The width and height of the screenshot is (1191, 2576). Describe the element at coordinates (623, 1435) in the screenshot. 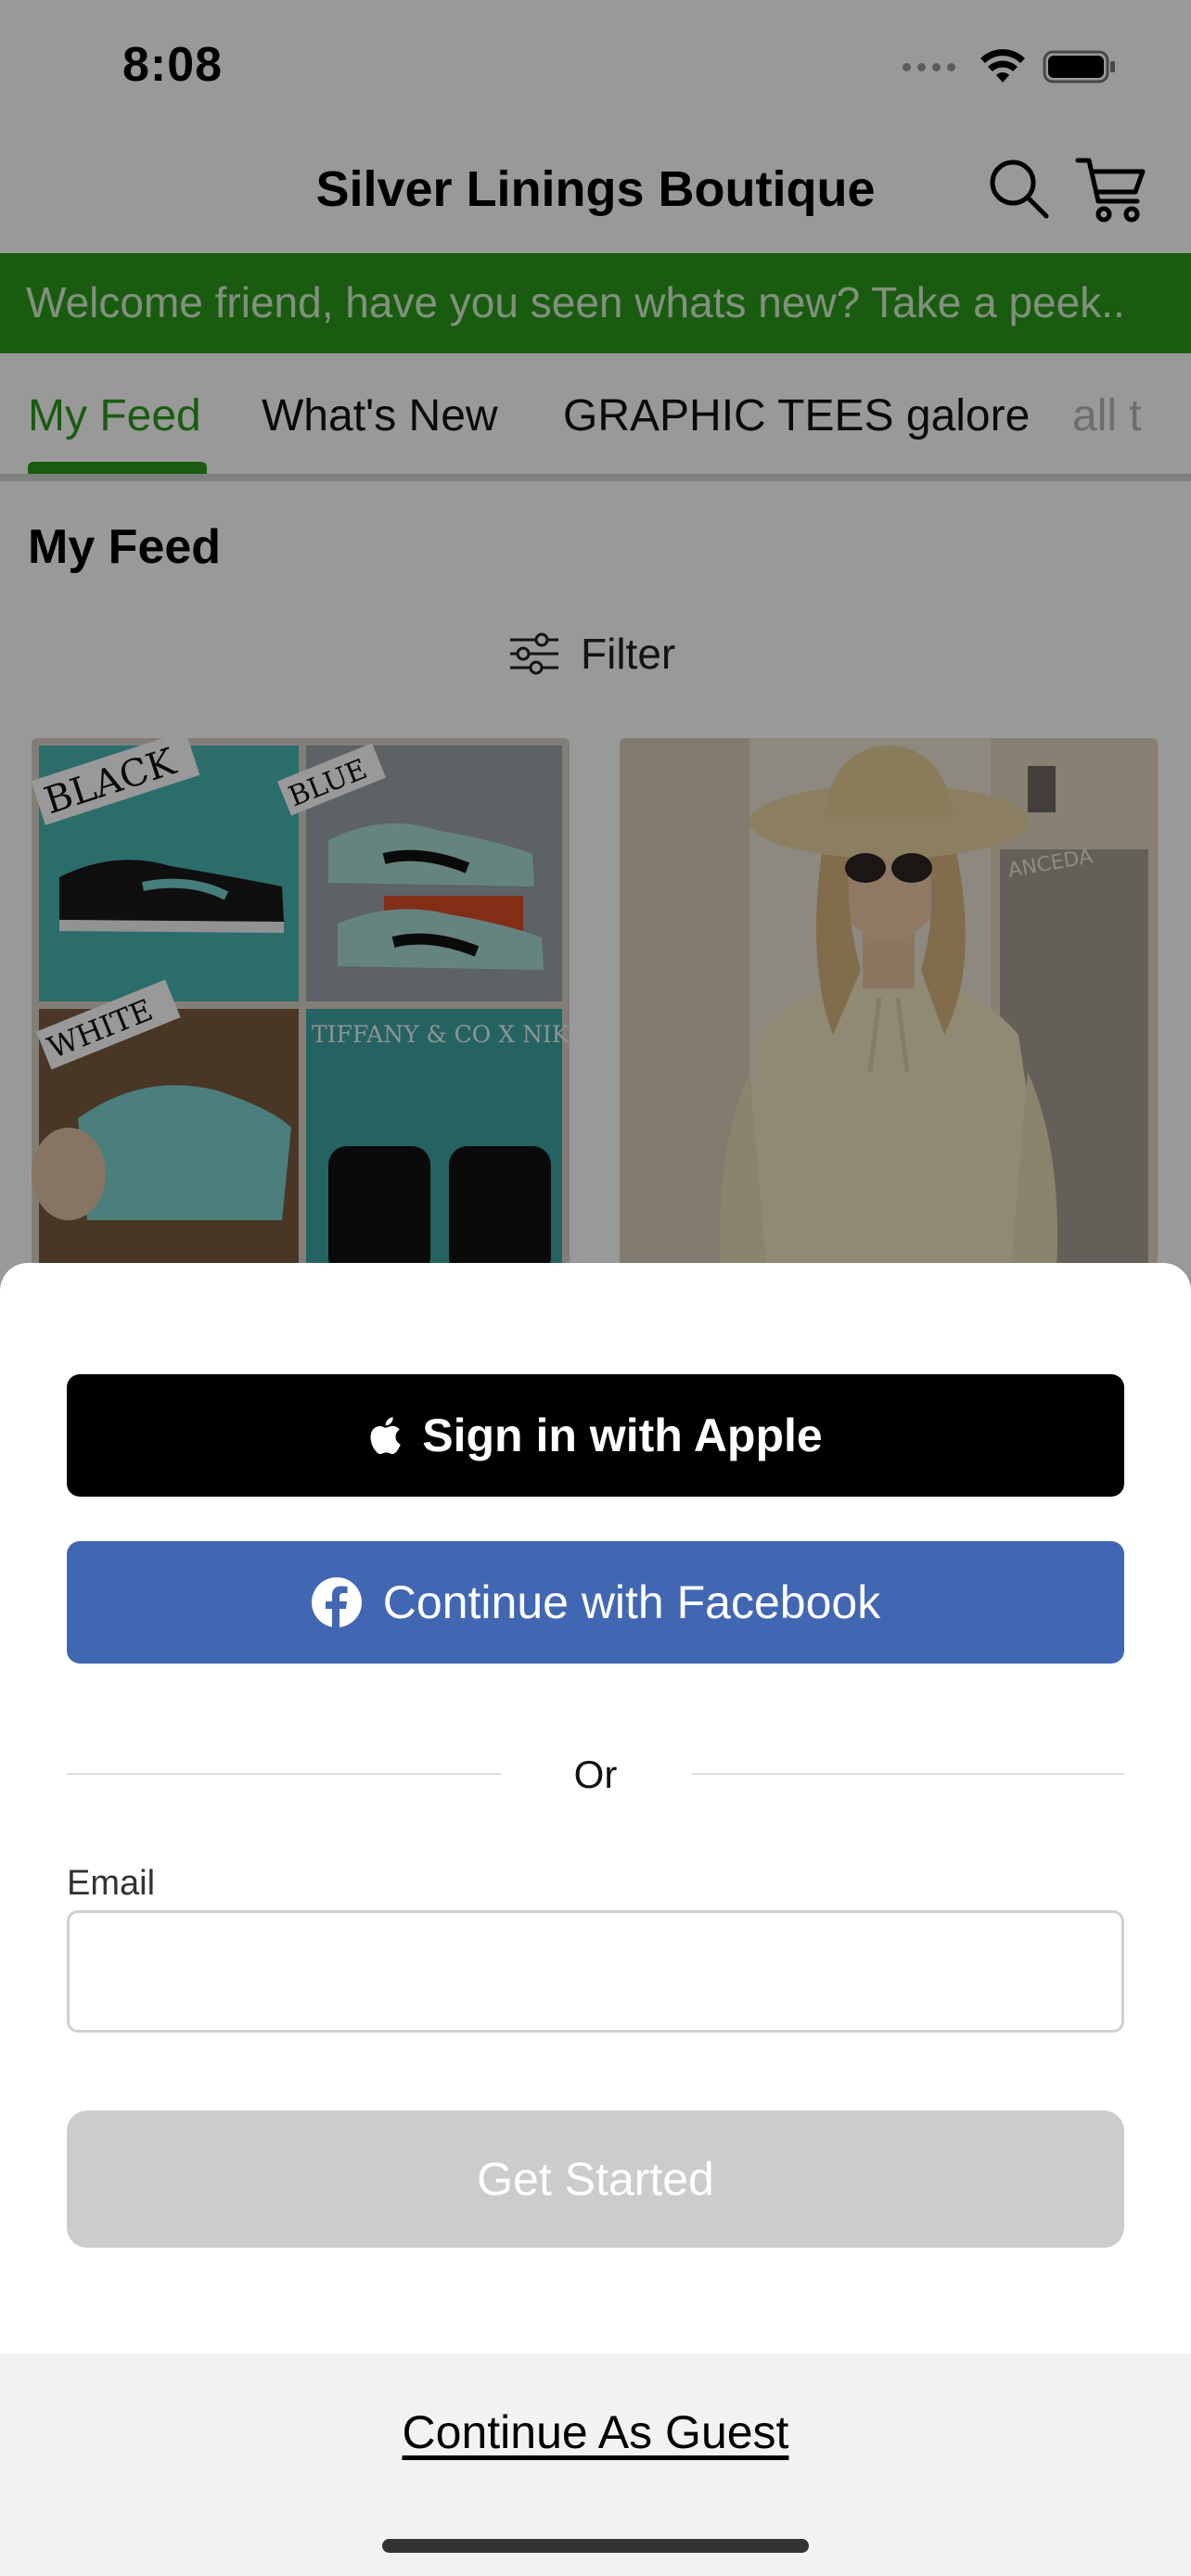

I see `apple-button-label: Sign in with Apple` at that location.